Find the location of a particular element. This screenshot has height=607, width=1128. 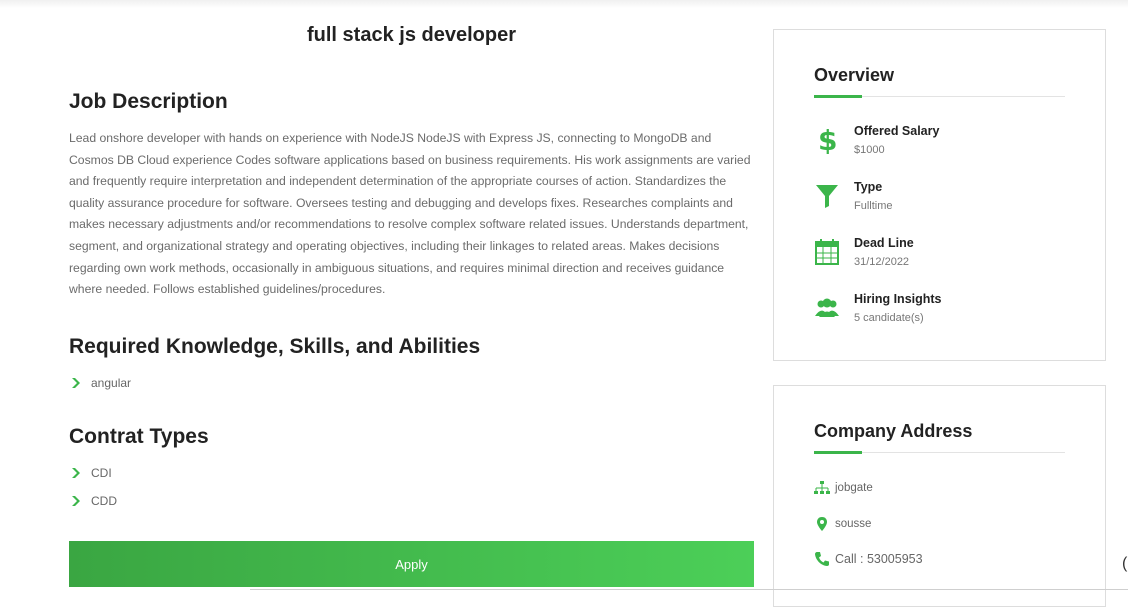

overview-item-type: Type Fulltime is located at coordinates (944, 200).